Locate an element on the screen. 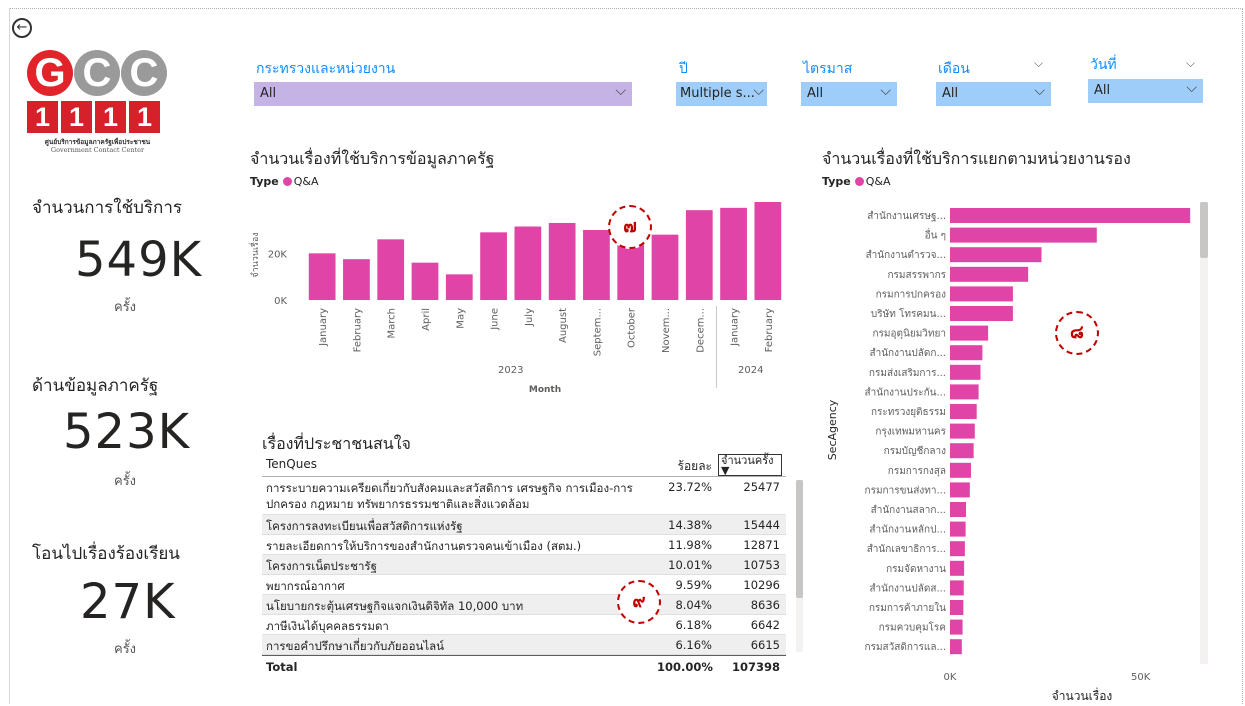 The width and height of the screenshot is (1245, 706). logo-letter-c2: C is located at coordinates (144, 73).